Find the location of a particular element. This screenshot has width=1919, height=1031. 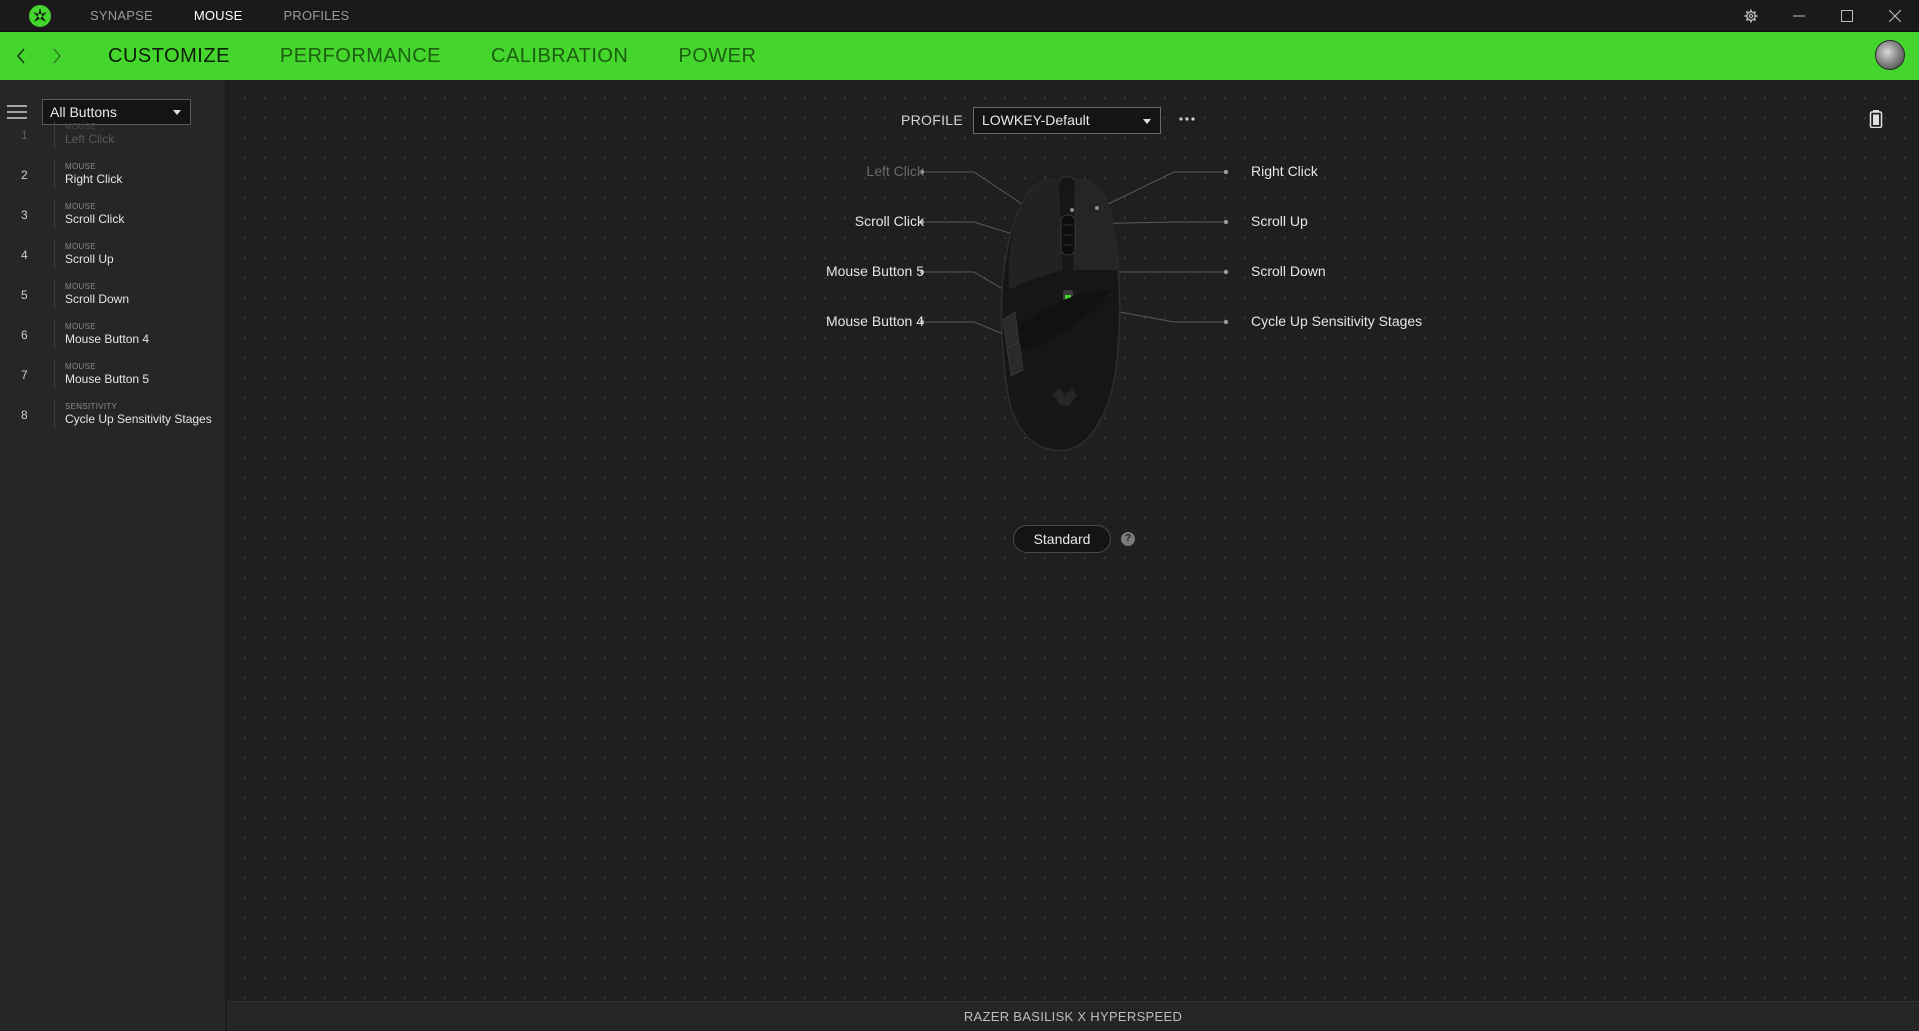

button-item-4: 4 MOUSE Scroll Up is located at coordinates (113, 255).